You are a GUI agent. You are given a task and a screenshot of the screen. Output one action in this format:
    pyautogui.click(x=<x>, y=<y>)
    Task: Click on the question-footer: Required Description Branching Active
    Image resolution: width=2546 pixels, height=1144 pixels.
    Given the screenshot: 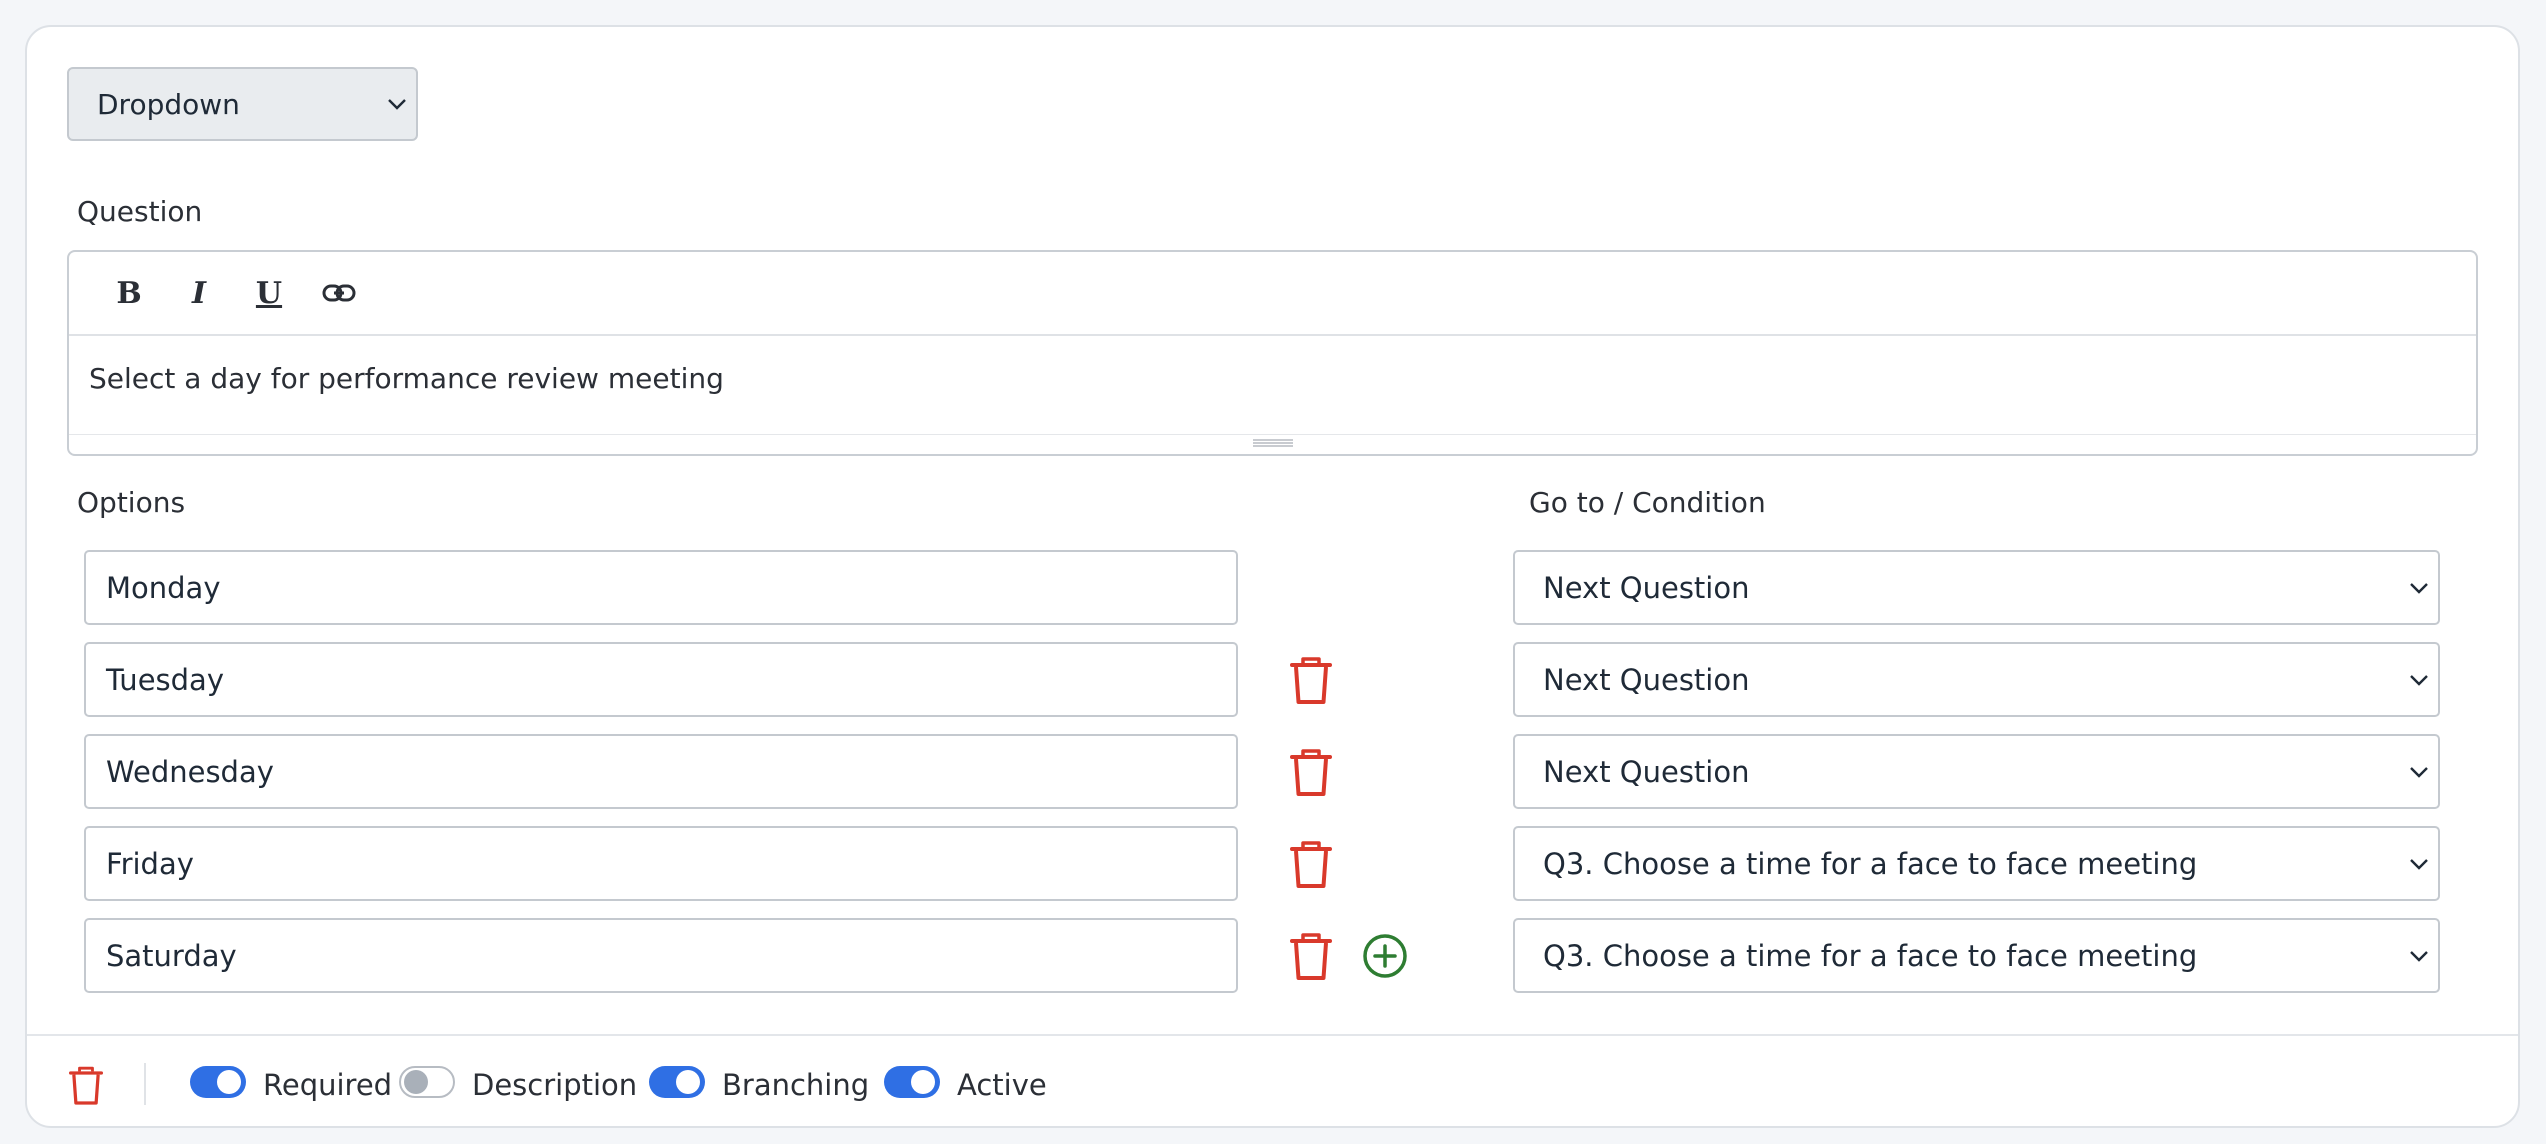 What is the action you would take?
    pyautogui.click(x=1272, y=1081)
    